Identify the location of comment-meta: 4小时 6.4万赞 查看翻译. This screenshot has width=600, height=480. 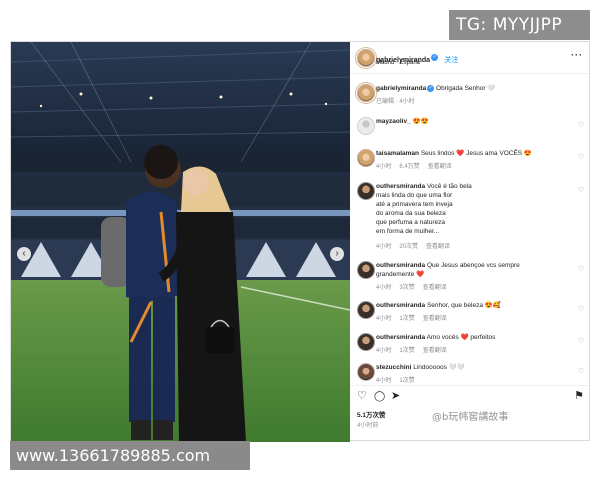
(414, 167).